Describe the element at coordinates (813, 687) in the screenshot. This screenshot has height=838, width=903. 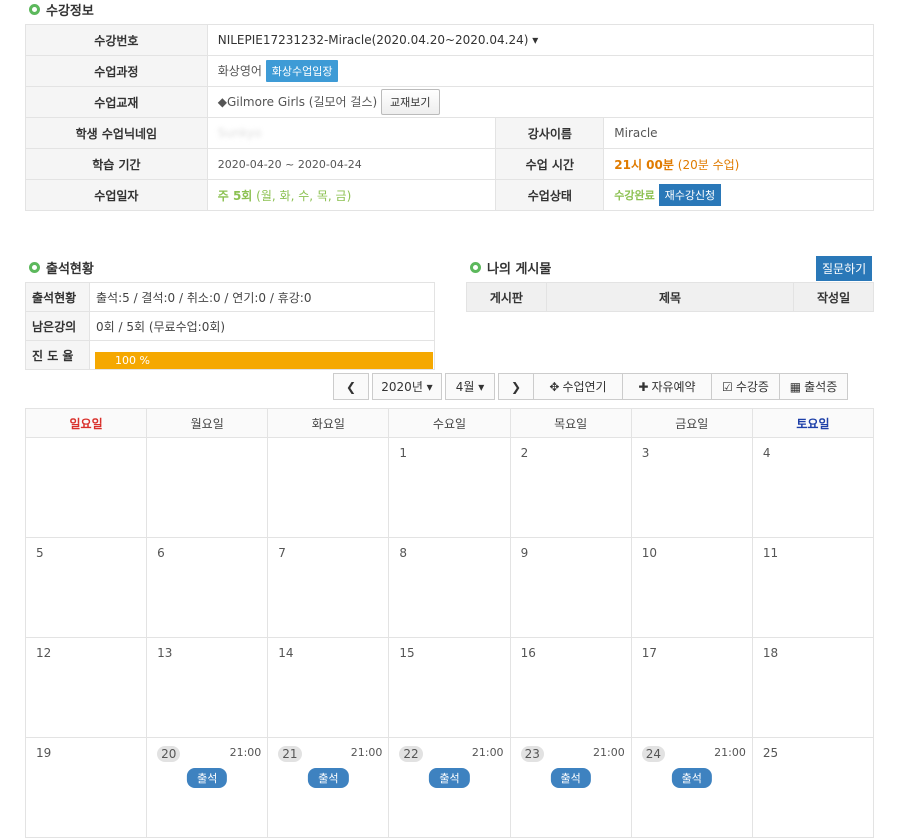
I see `calendar-day-cell: 18` at that location.